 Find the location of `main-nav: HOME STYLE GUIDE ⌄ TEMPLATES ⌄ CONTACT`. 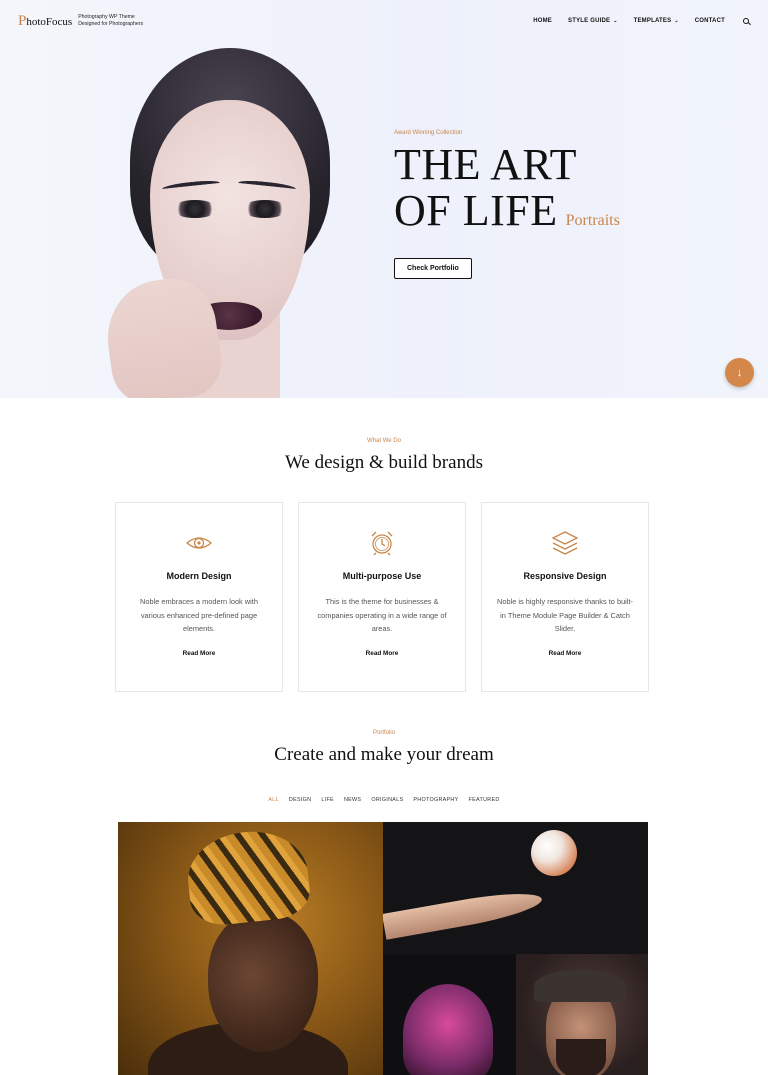

main-nav: HOME STYLE GUIDE ⌄ TEMPLATES ⌄ CONTACT is located at coordinates (641, 21).